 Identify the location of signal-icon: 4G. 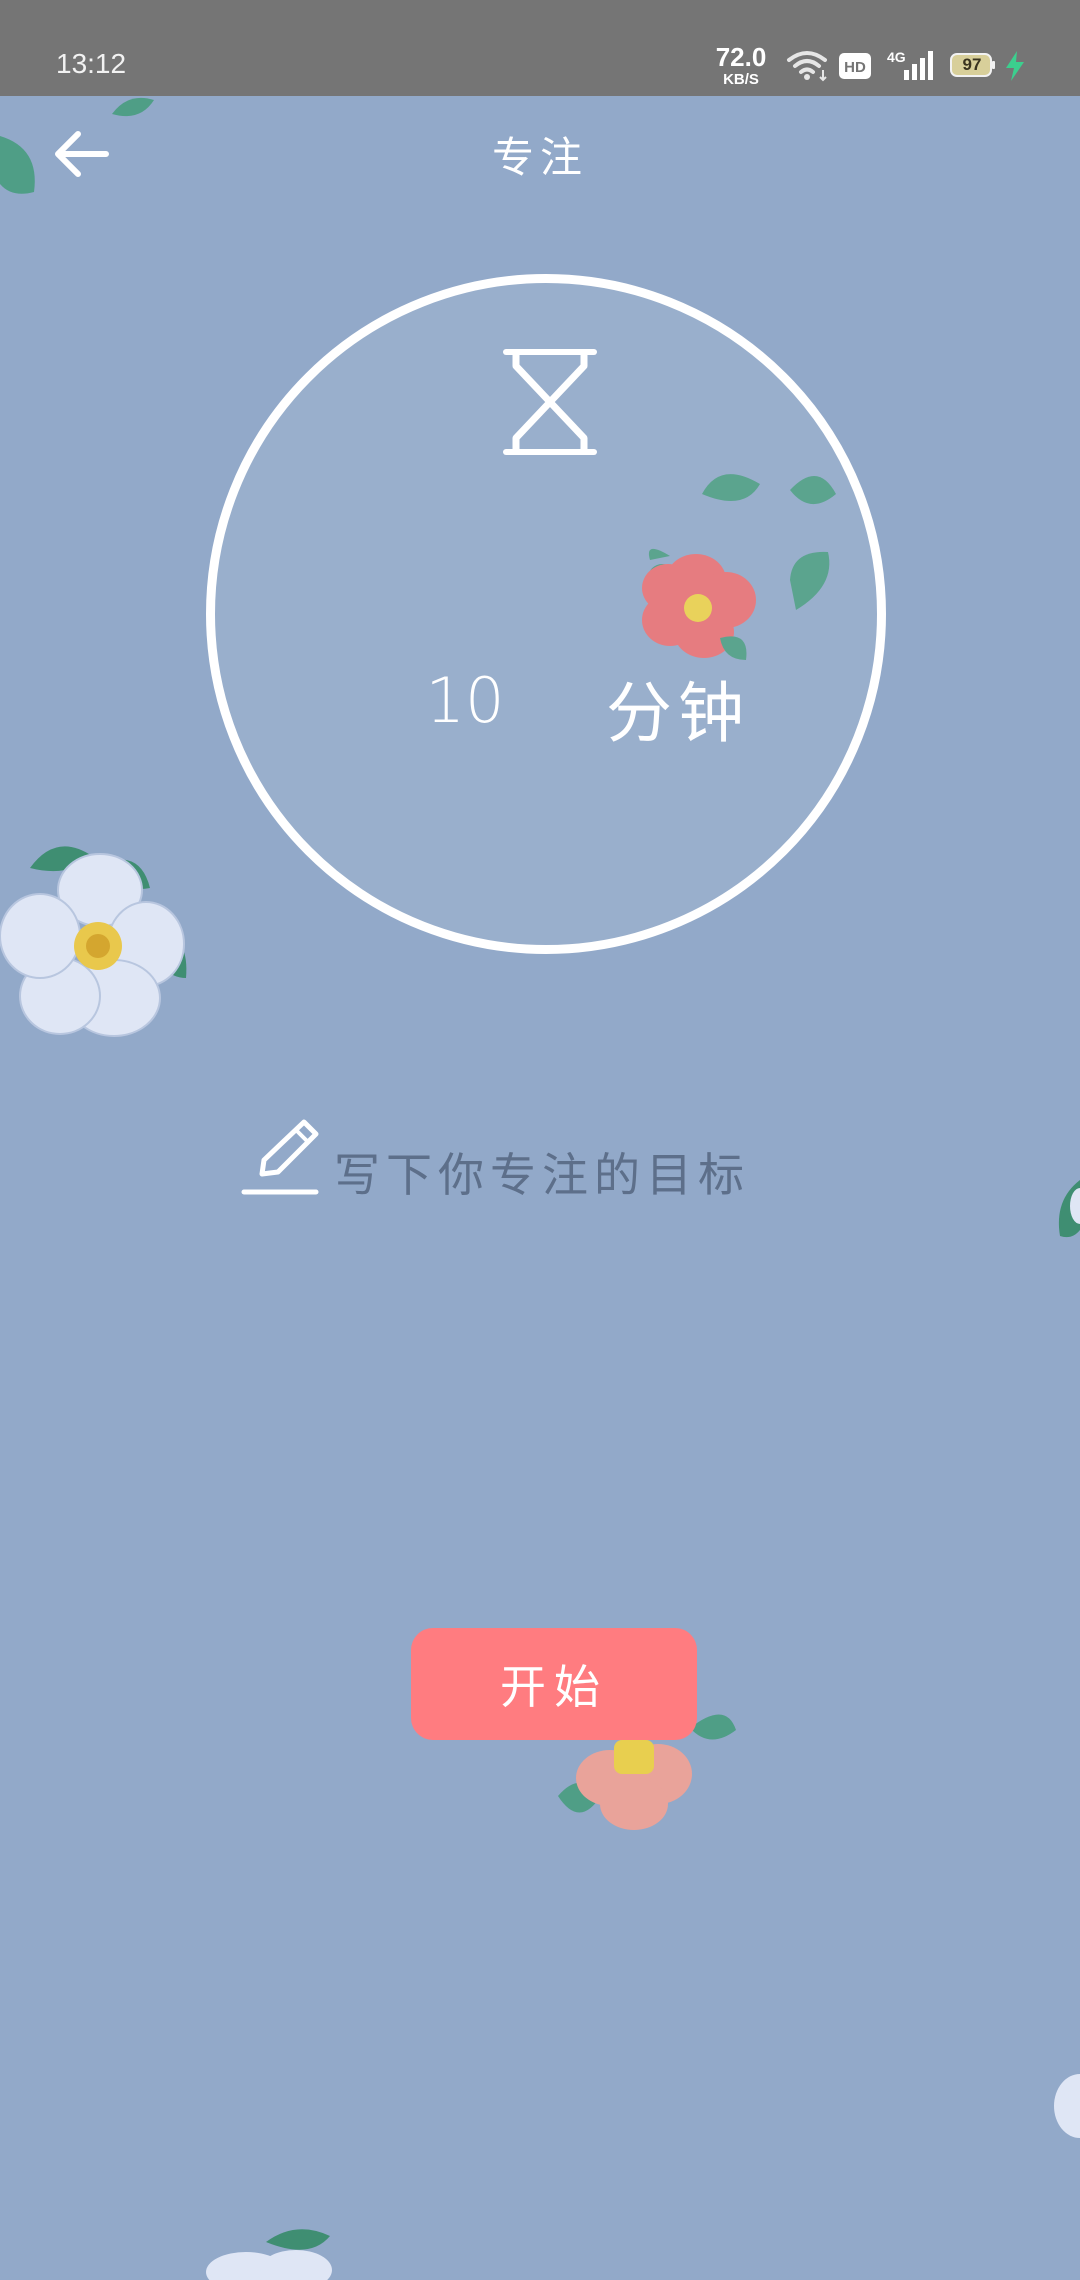
(910, 64).